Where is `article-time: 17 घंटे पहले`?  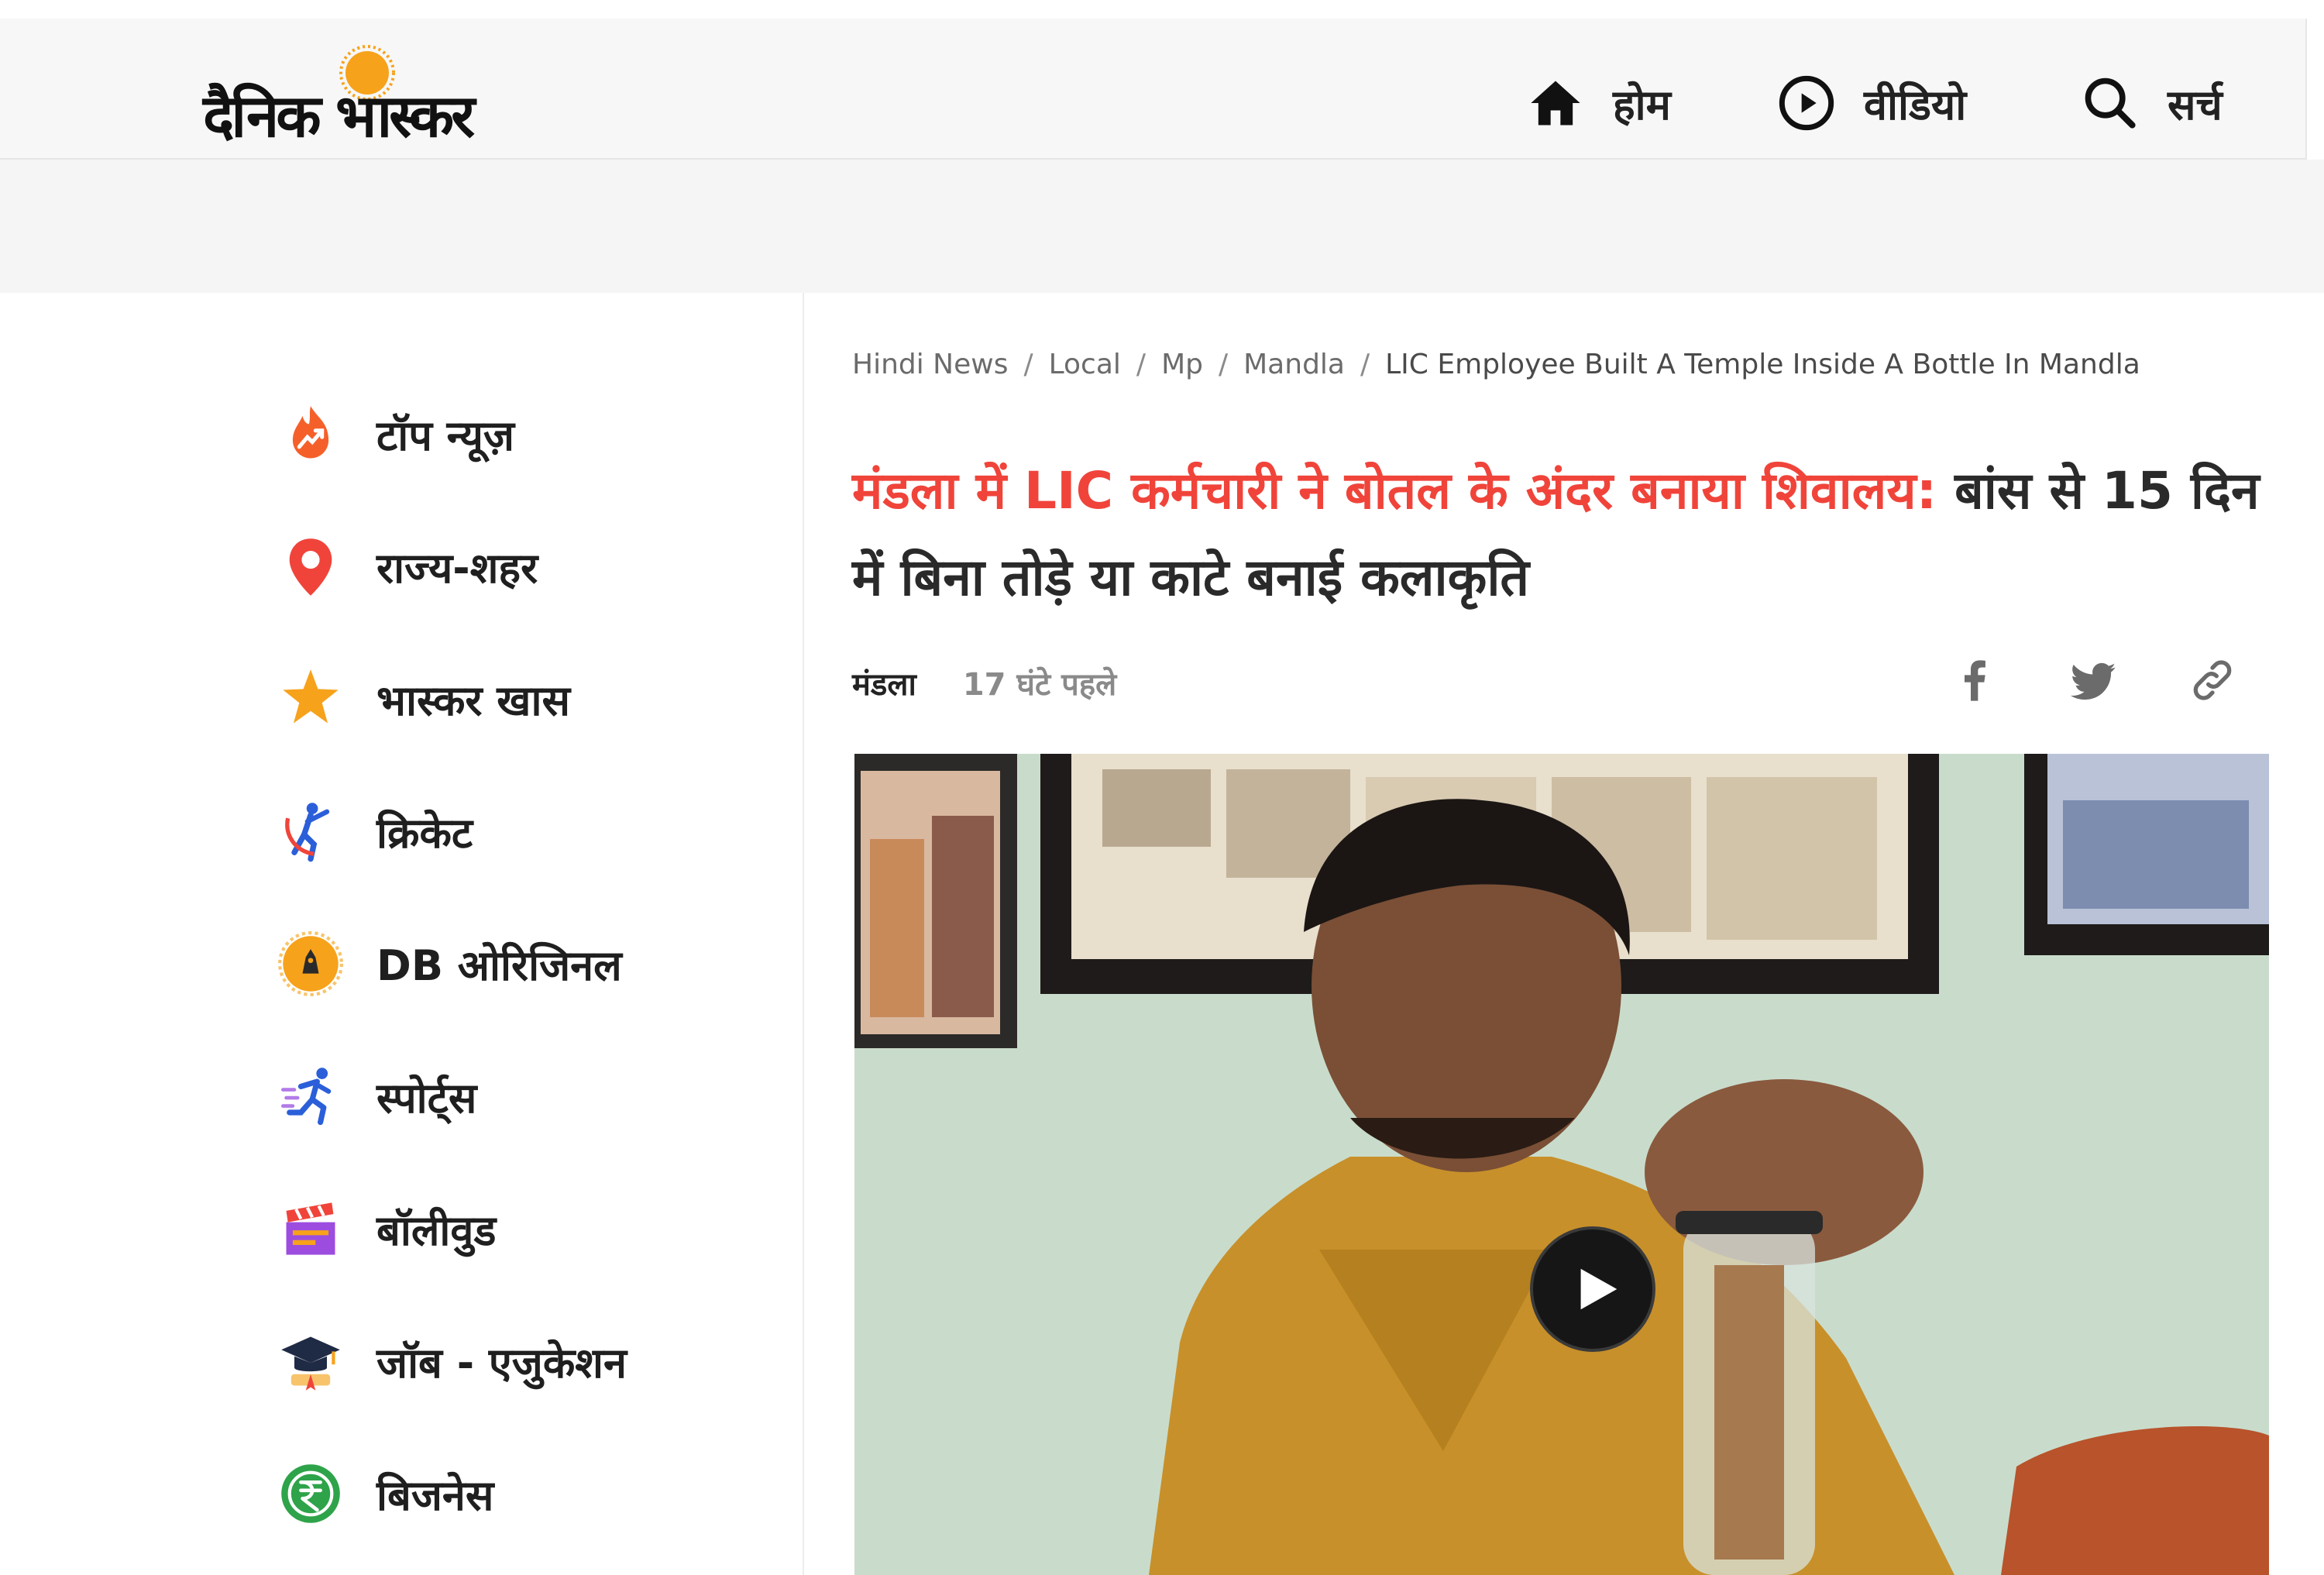
article-time: 17 घंटे पहले is located at coordinates (1039, 685).